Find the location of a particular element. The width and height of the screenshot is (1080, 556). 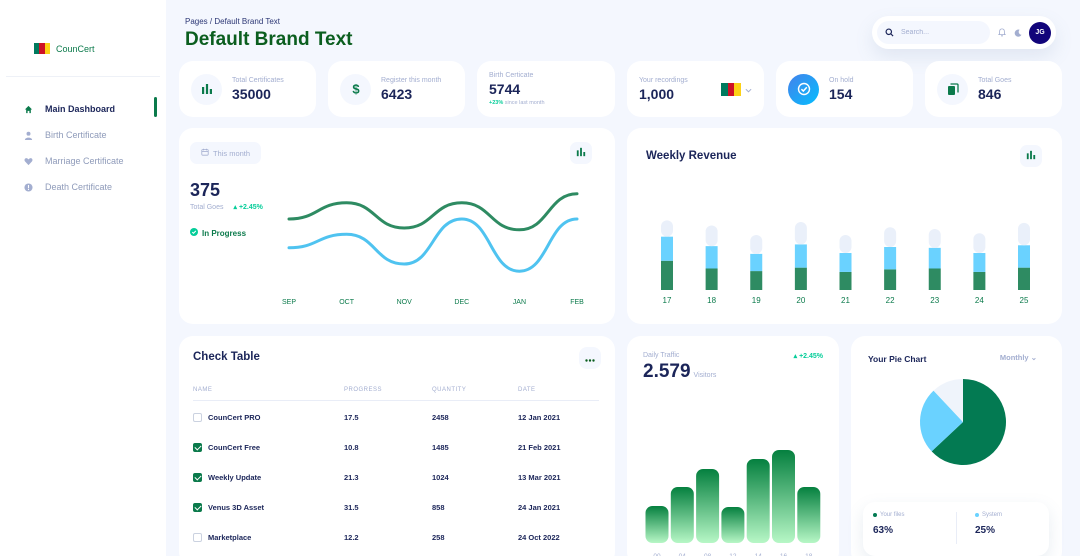

sidebar-item-marriage-certificate: Marriage Certificate is located at coordinates (83, 161).